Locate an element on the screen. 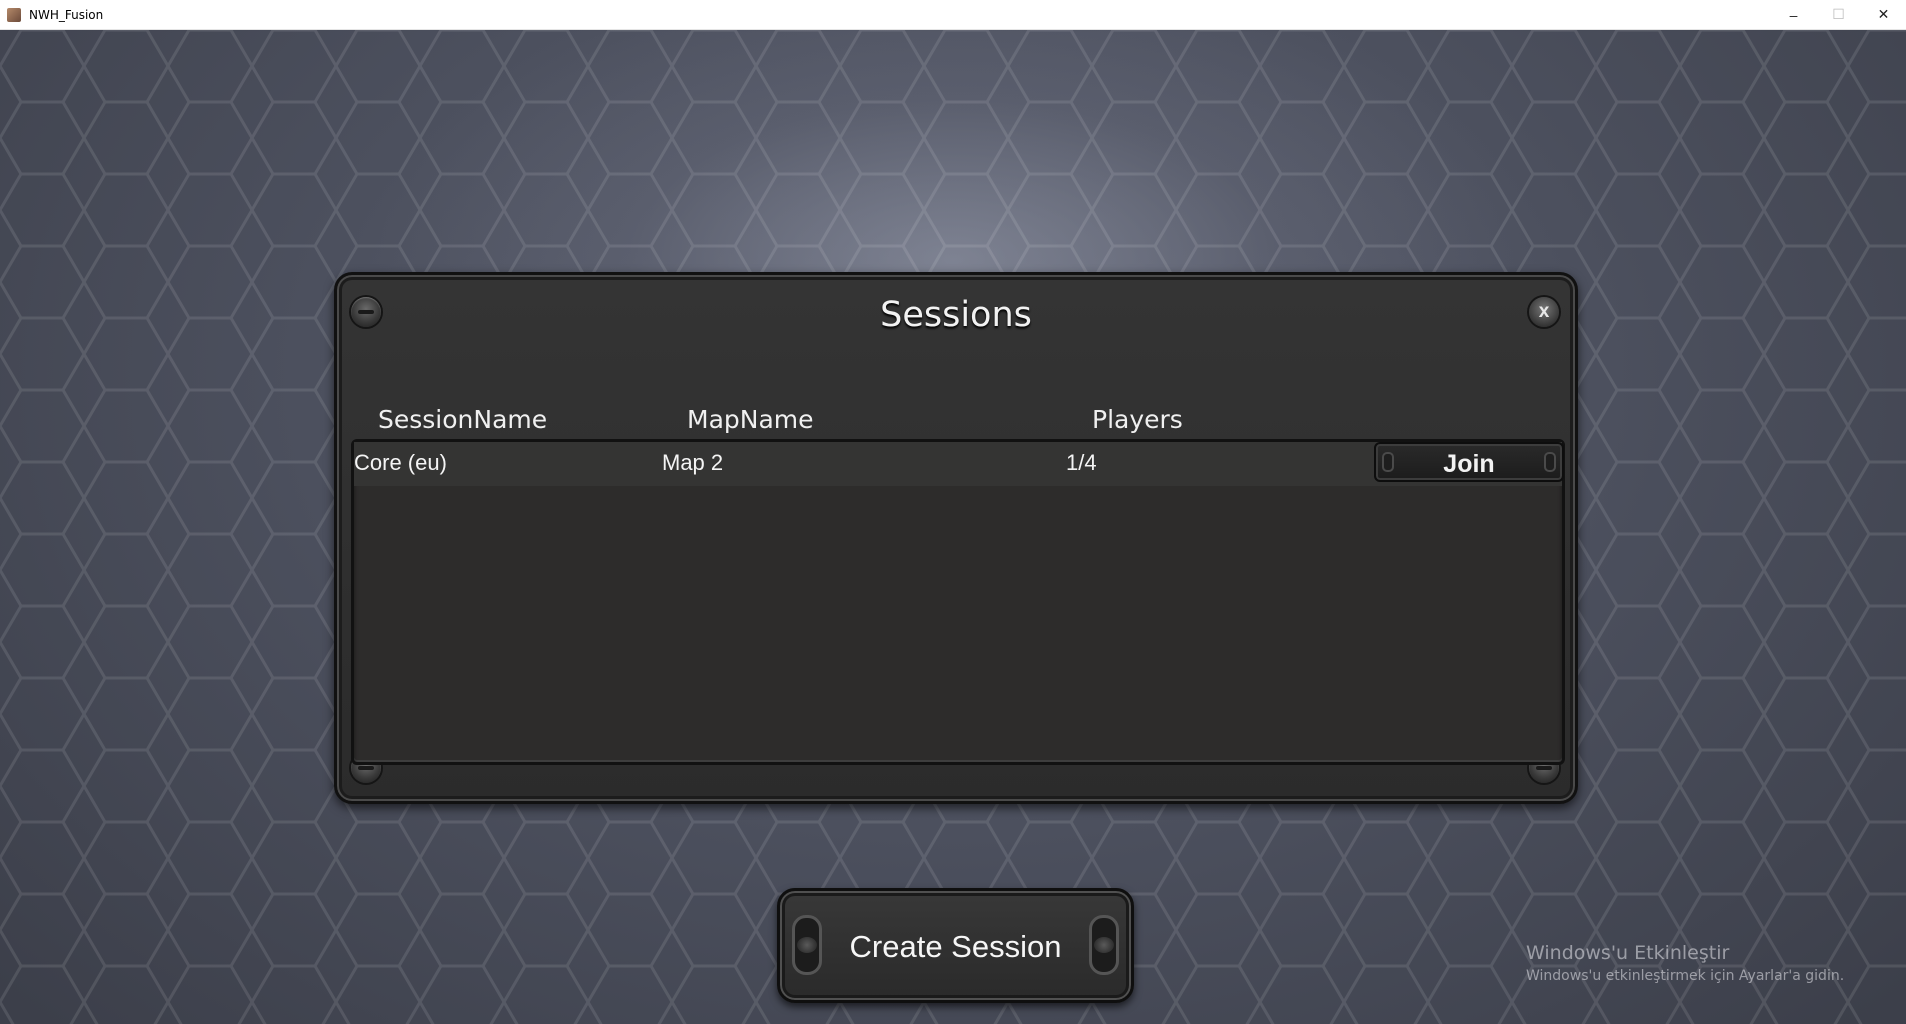 This screenshot has width=1906, height=1024. map-name-cell: Map 2 is located at coordinates (693, 462).